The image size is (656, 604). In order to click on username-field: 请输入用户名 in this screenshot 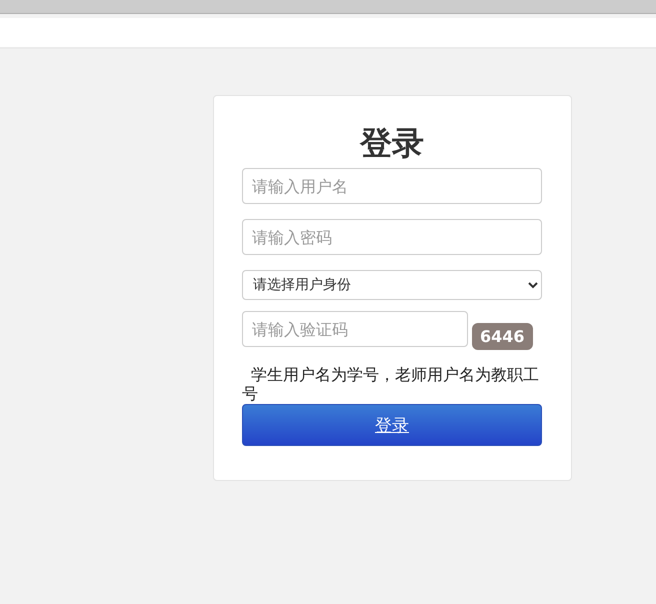, I will do `click(392, 186)`.